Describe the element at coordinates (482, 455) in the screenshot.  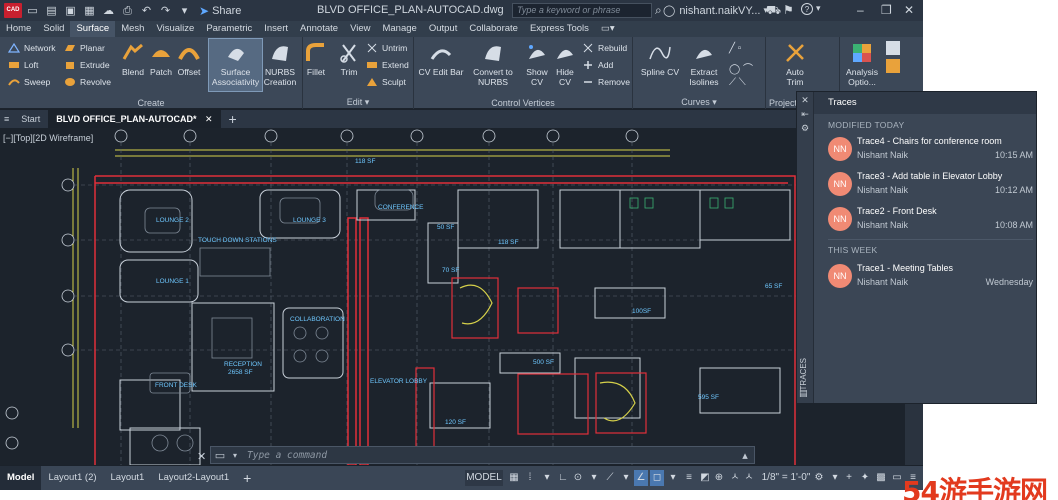
I see `command-line: ▭ ▾ Type a command ▴` at that location.